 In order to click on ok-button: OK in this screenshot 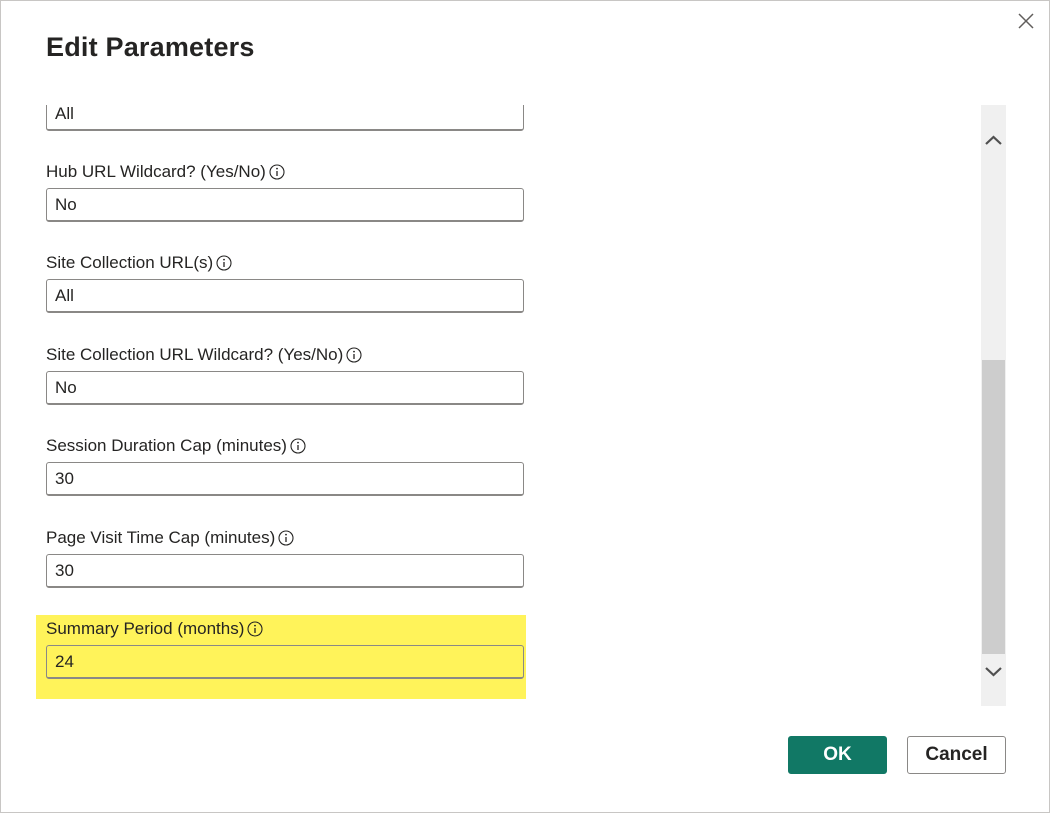, I will do `click(837, 755)`.